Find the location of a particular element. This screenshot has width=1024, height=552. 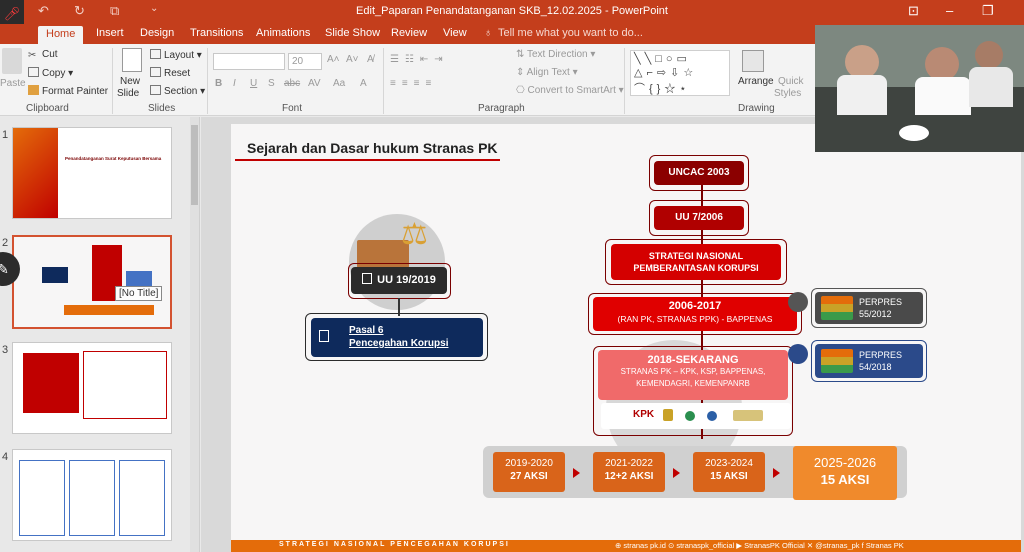

tab-animations: Animations is located at coordinates (283, 33).